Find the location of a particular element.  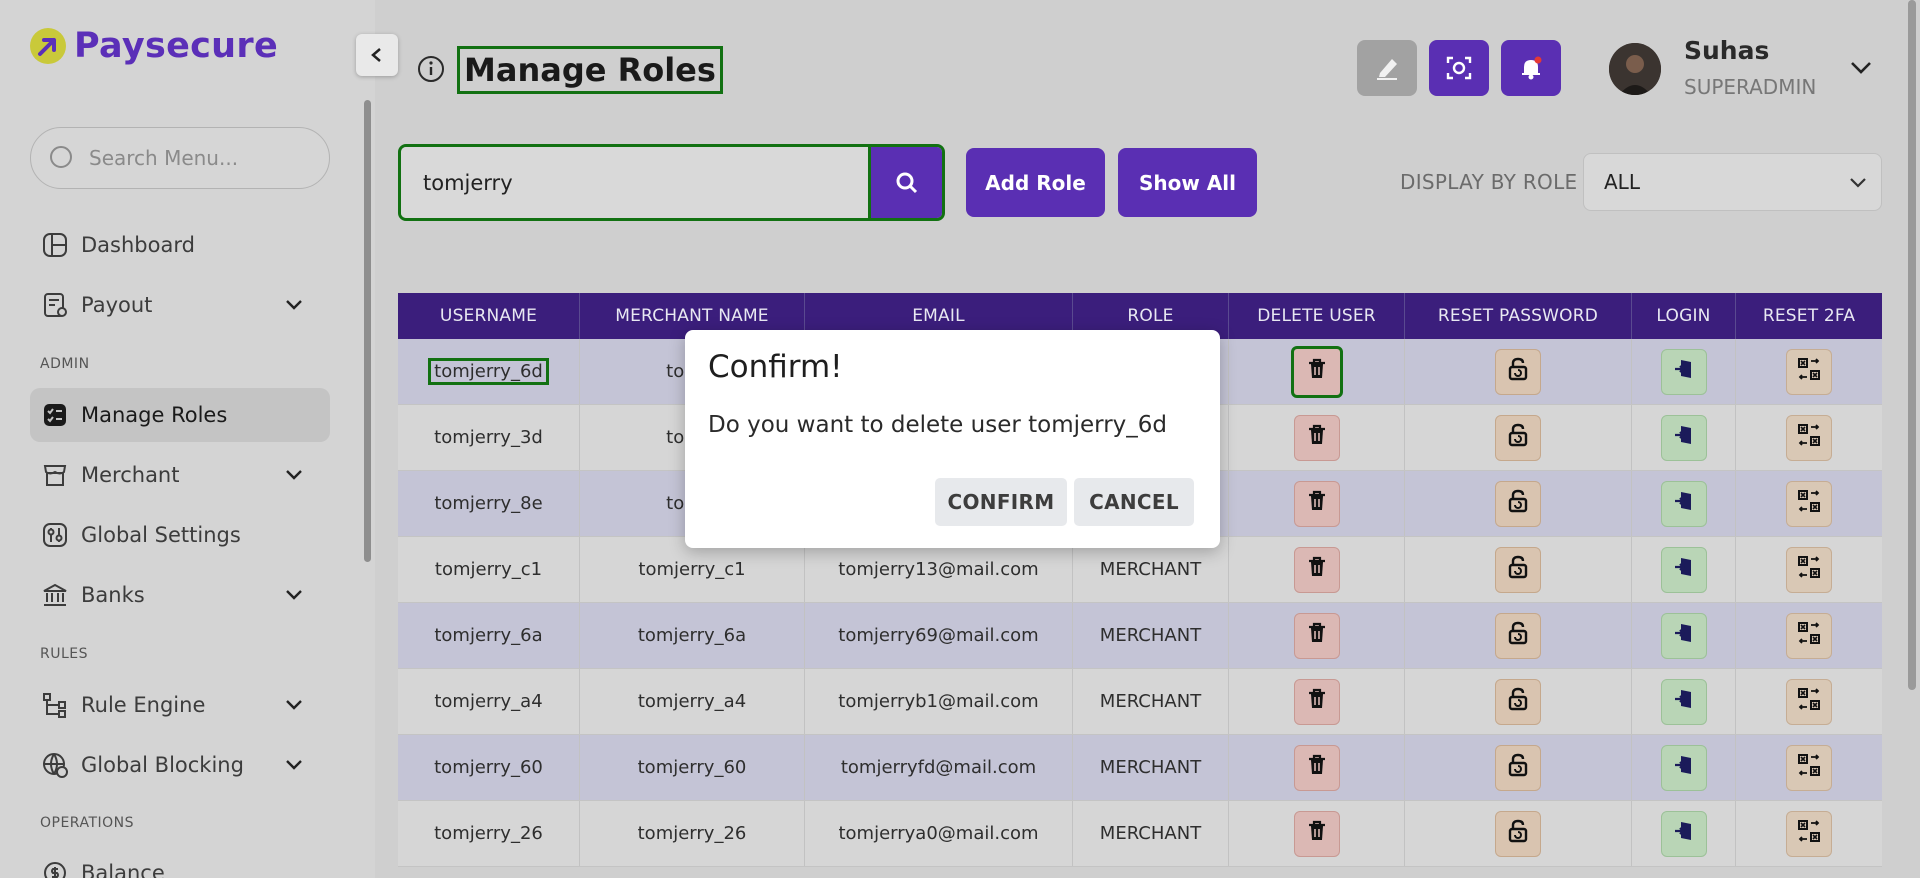

cell-email: tomjerrya0@mail.com is located at coordinates (939, 833).